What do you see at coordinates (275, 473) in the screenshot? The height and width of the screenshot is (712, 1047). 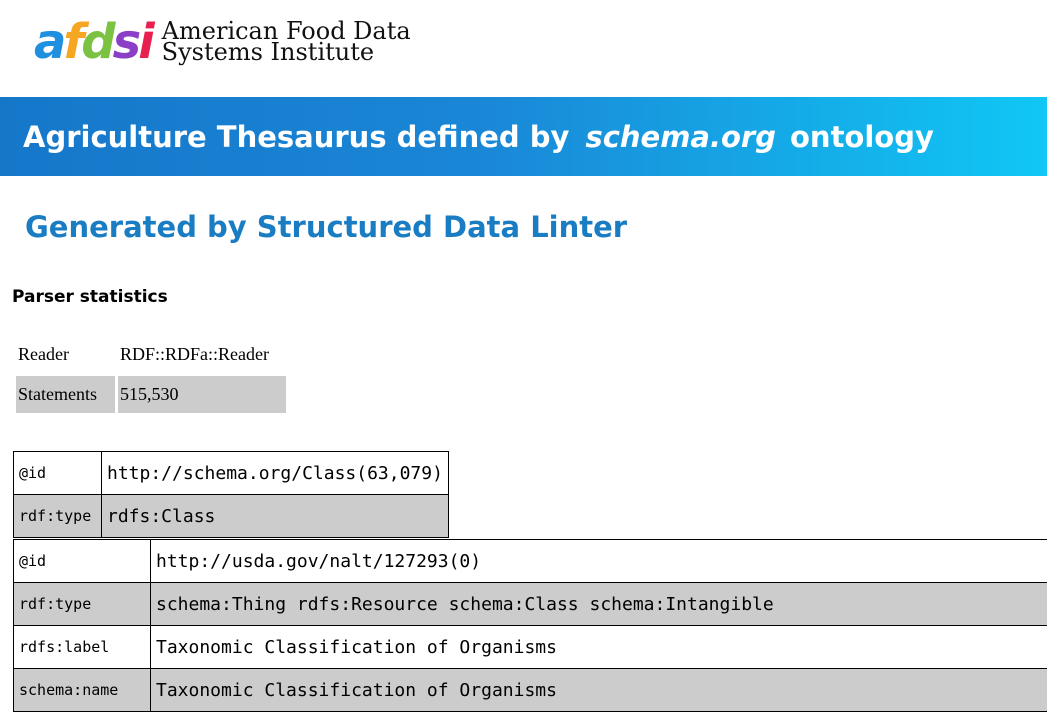 I see `property-value: http://schema.org/Class(63,079)` at bounding box center [275, 473].